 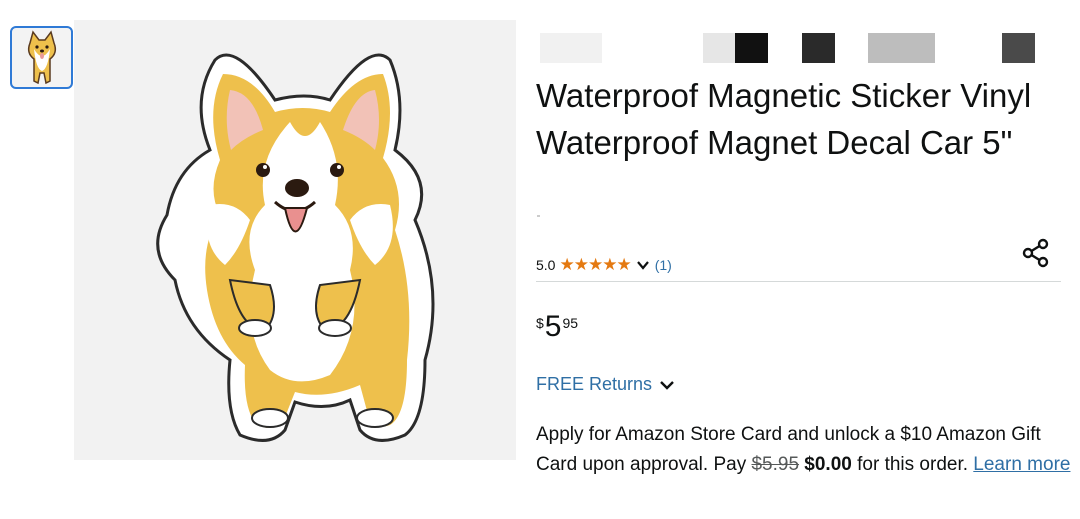 What do you see at coordinates (1021, 464) in the screenshot?
I see `learn-more-link: Learn more` at bounding box center [1021, 464].